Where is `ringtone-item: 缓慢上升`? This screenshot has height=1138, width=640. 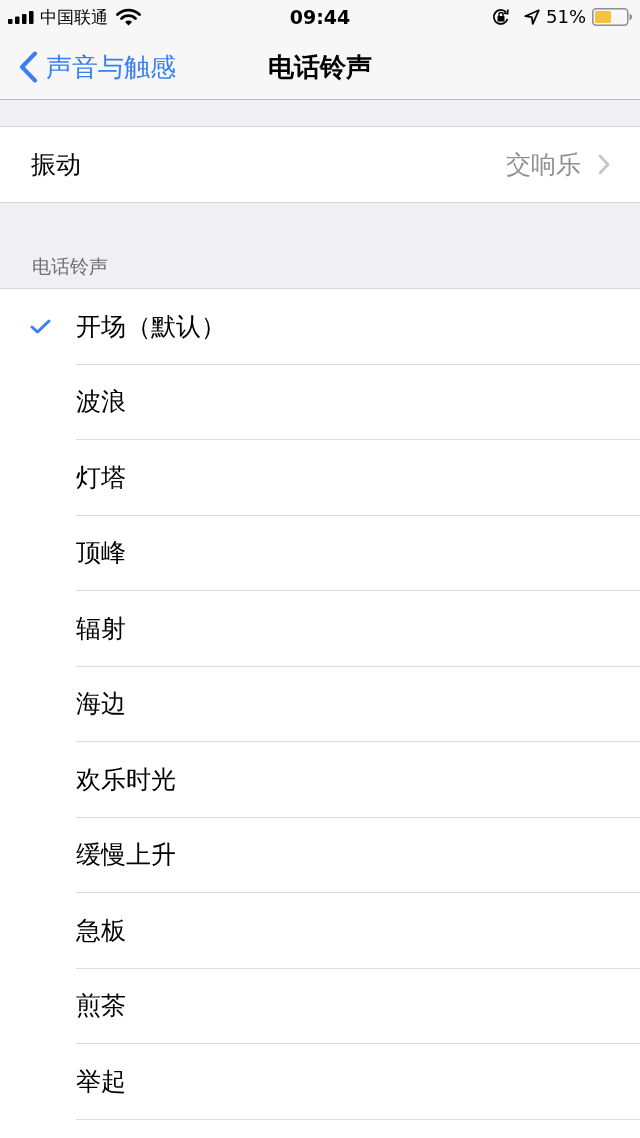 ringtone-item: 缓慢上升 is located at coordinates (320, 855).